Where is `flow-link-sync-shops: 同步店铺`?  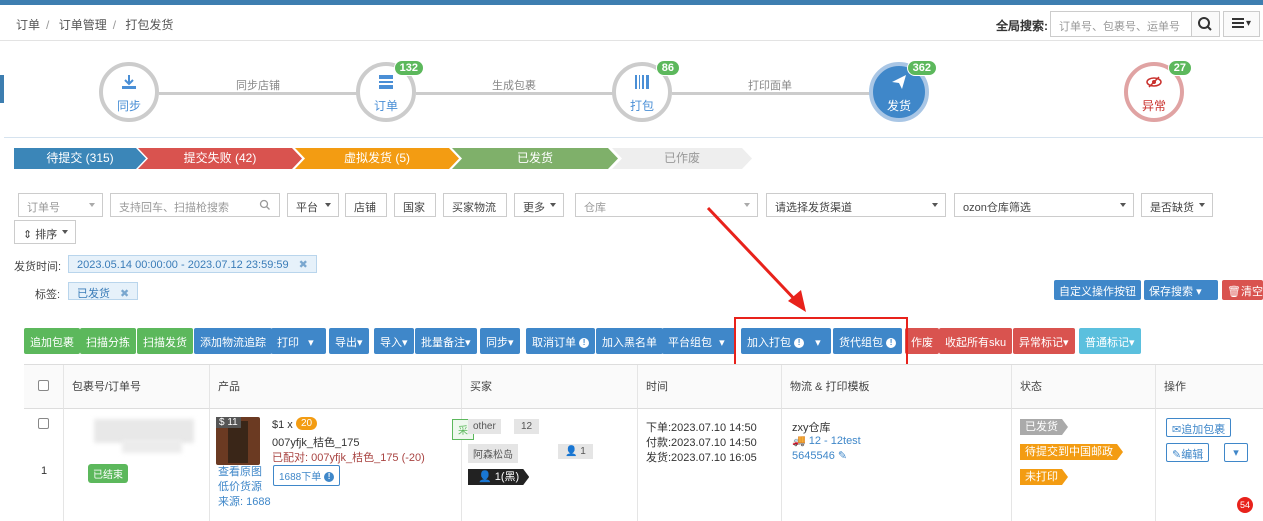
flow-link-sync-shops: 同步店铺 is located at coordinates (258, 85).